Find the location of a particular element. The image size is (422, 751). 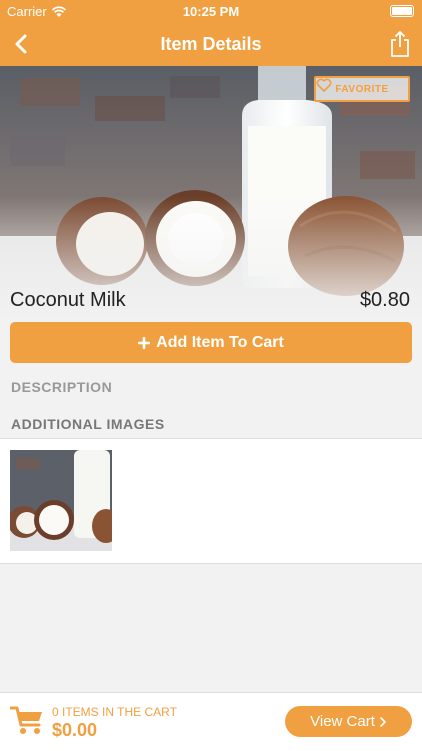

favorite-label: FAVORITE is located at coordinates (362, 89).